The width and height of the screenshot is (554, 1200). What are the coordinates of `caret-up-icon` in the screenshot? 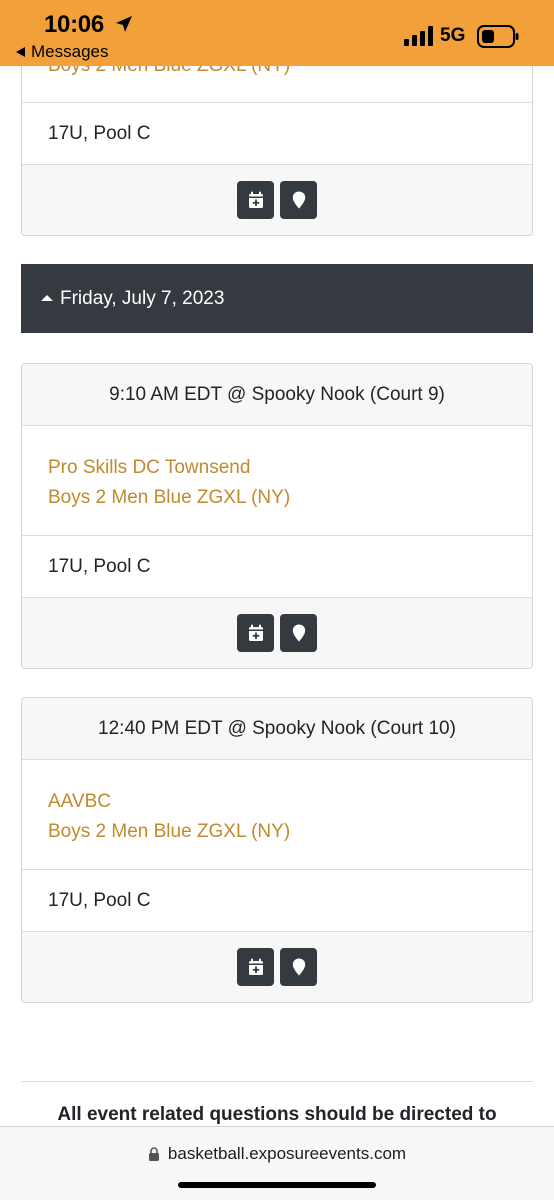 It's located at (47, 297).